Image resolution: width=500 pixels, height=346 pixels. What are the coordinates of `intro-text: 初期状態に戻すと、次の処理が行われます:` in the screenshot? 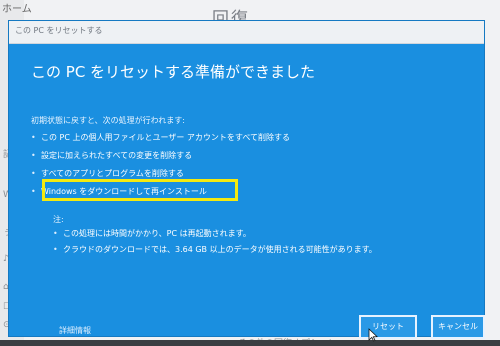 It's located at (108, 120).